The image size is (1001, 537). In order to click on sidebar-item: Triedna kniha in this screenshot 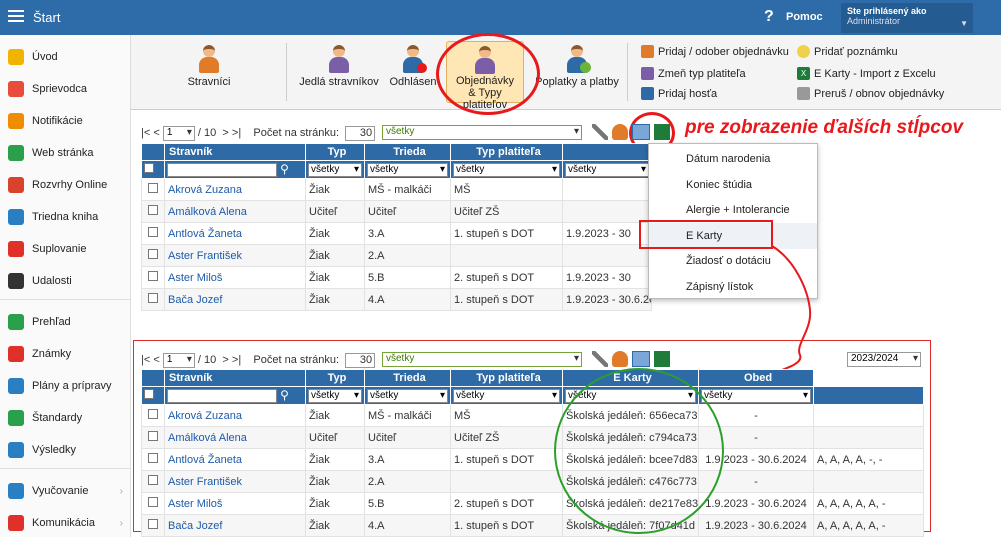, I will do `click(65, 217)`.